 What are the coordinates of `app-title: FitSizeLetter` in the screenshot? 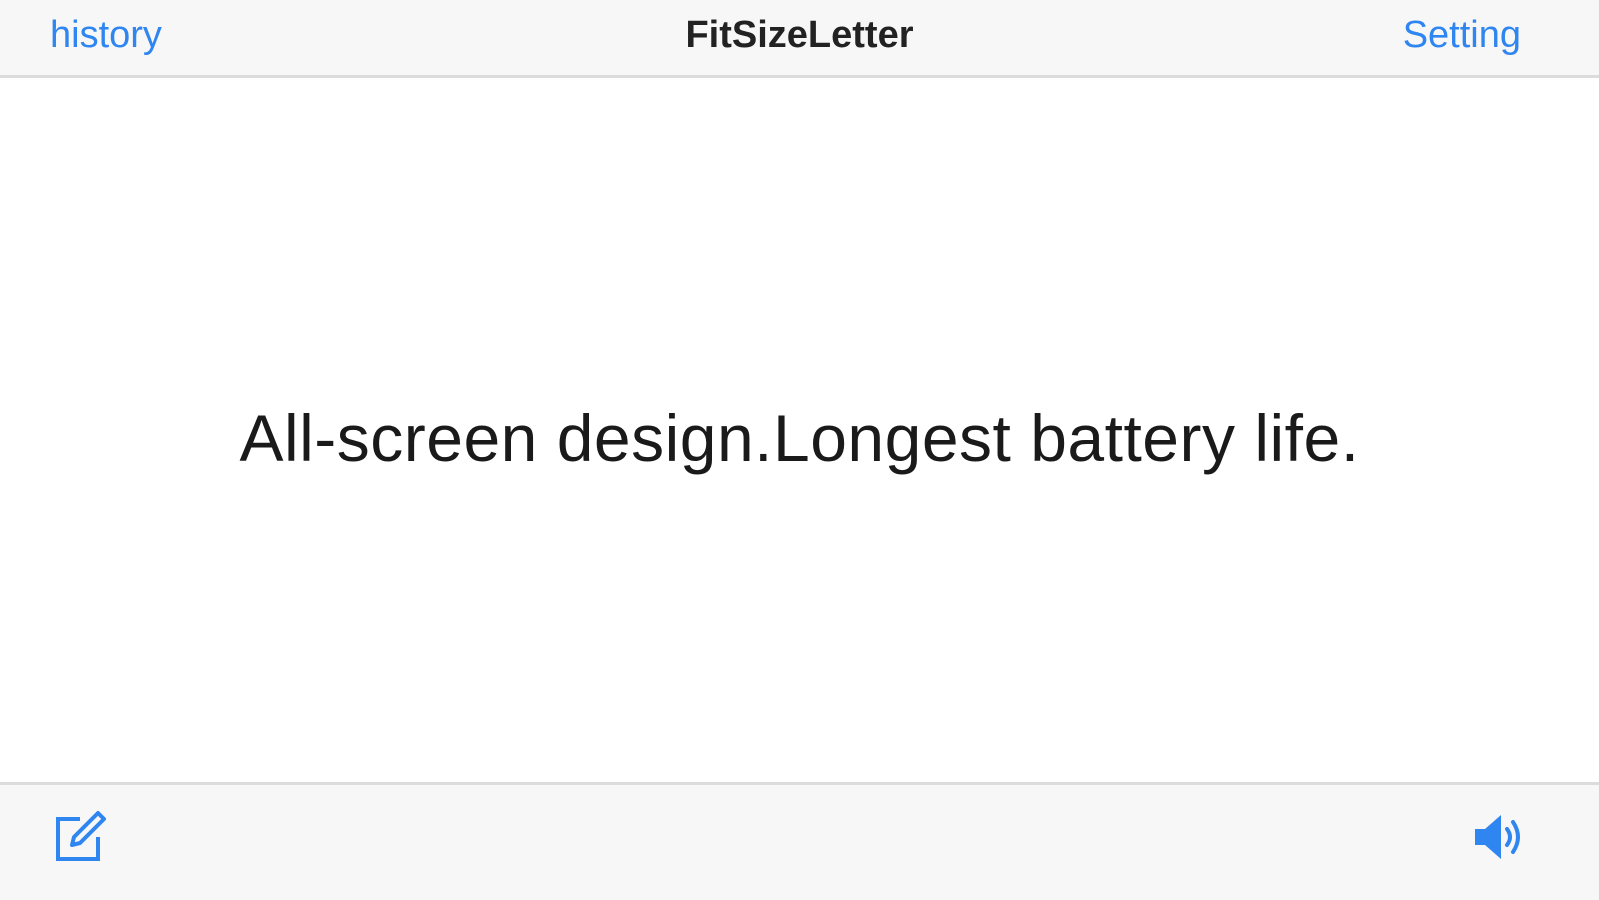 It's located at (799, 35).